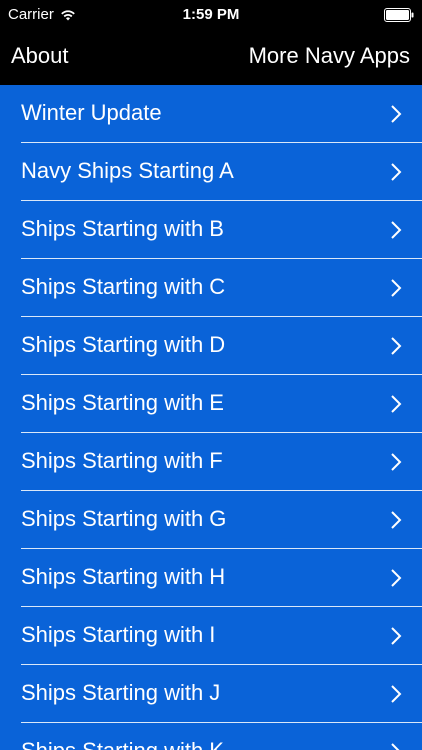 Image resolution: width=422 pixels, height=750 pixels. Describe the element at coordinates (221, 736) in the screenshot. I see `list-item-ships-k: Ships Starting with K` at that location.